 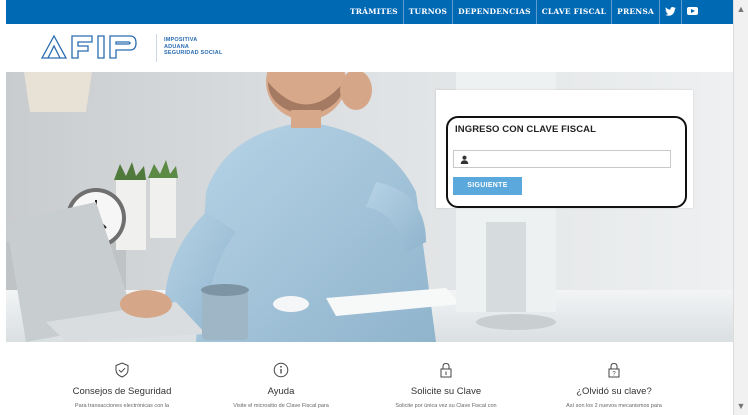 I want to click on siguiente-button: SIGUIENTE, so click(x=487, y=186).